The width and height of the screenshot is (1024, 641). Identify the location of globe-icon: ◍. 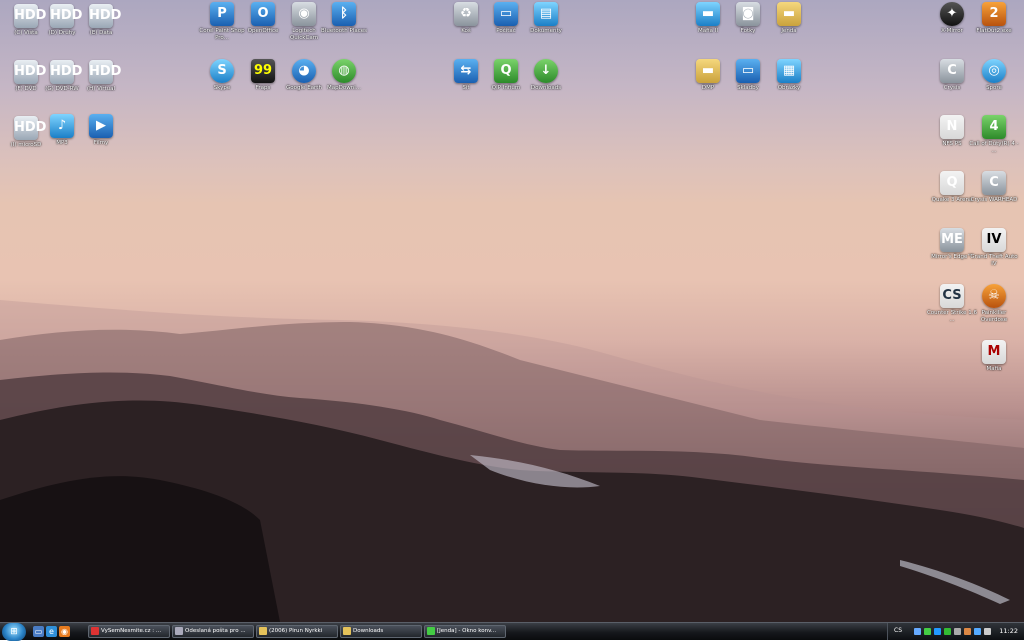
(344, 71).